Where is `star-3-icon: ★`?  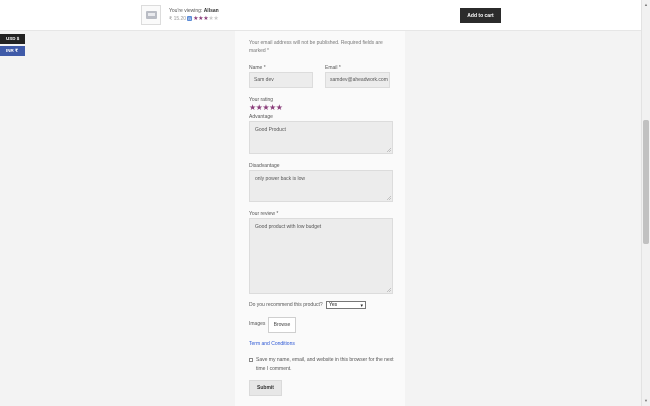
star-3-icon: ★ is located at coordinates (265, 107).